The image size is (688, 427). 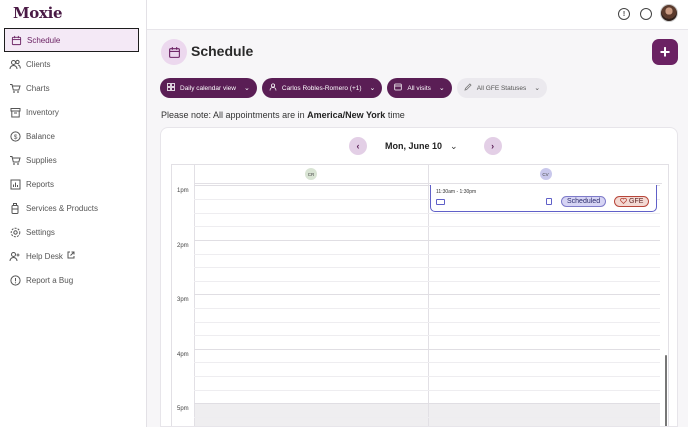 What do you see at coordinates (194, 295) in the screenshot?
I see `time-gutter-divider` at bounding box center [194, 295].